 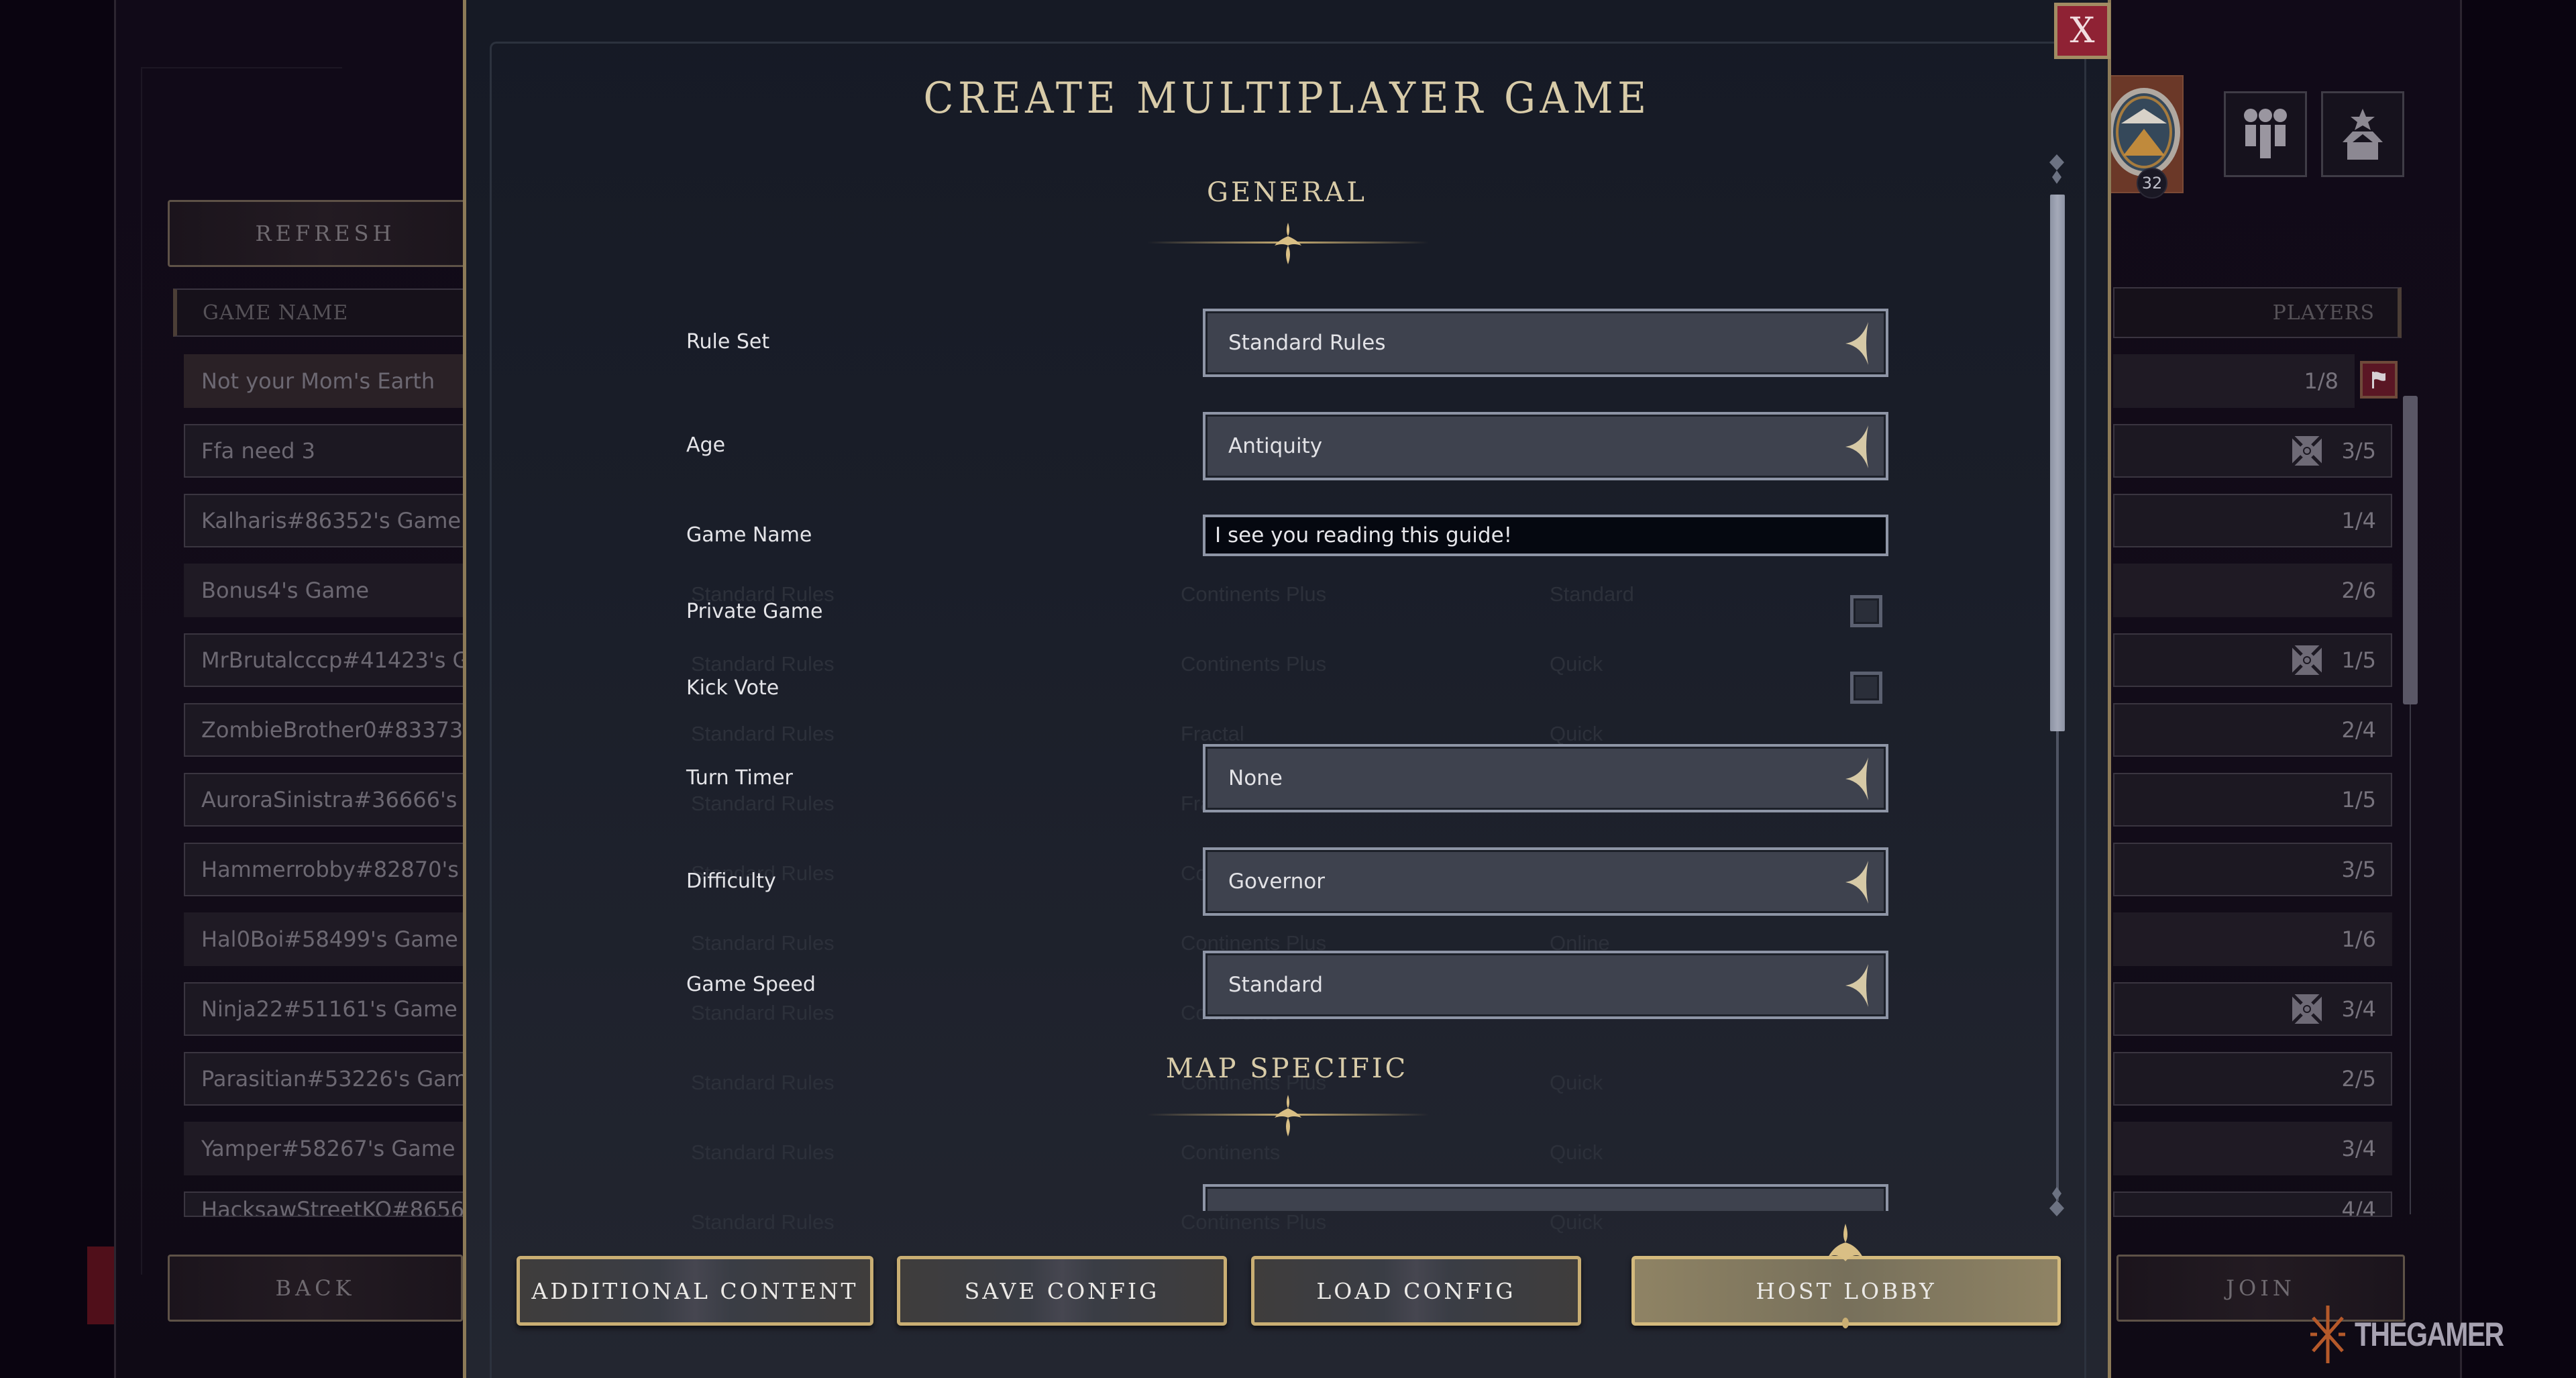 What do you see at coordinates (2323, 313) in the screenshot?
I see `players-header-label: PLAYERS` at bounding box center [2323, 313].